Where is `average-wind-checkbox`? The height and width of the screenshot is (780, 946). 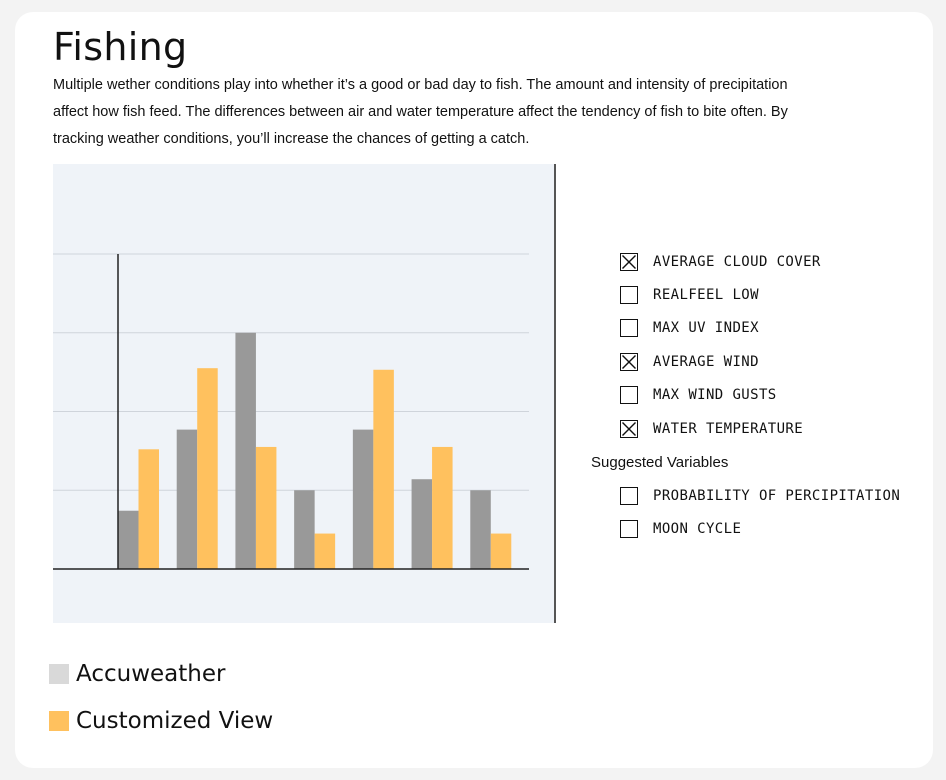 average-wind-checkbox is located at coordinates (629, 361).